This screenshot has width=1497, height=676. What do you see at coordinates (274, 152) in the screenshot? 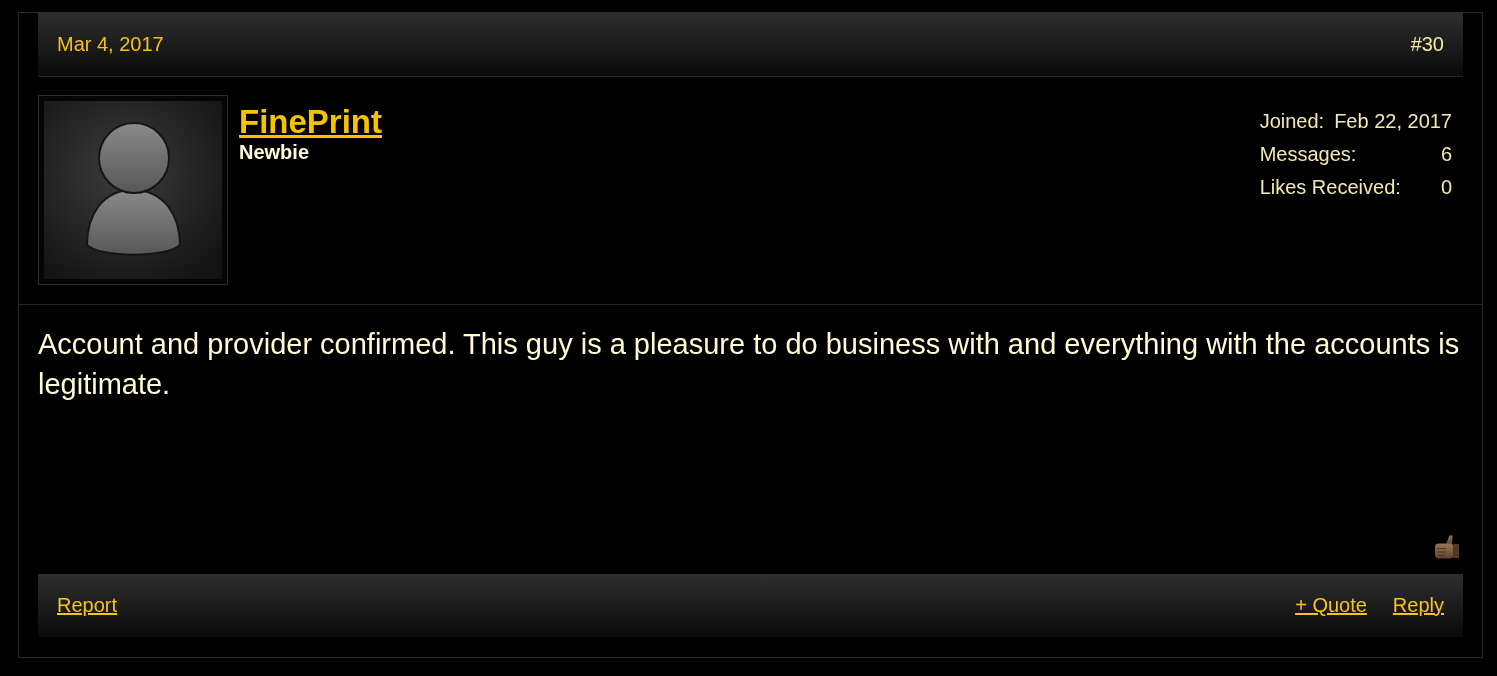
I see `user-title: Newbie` at bounding box center [274, 152].